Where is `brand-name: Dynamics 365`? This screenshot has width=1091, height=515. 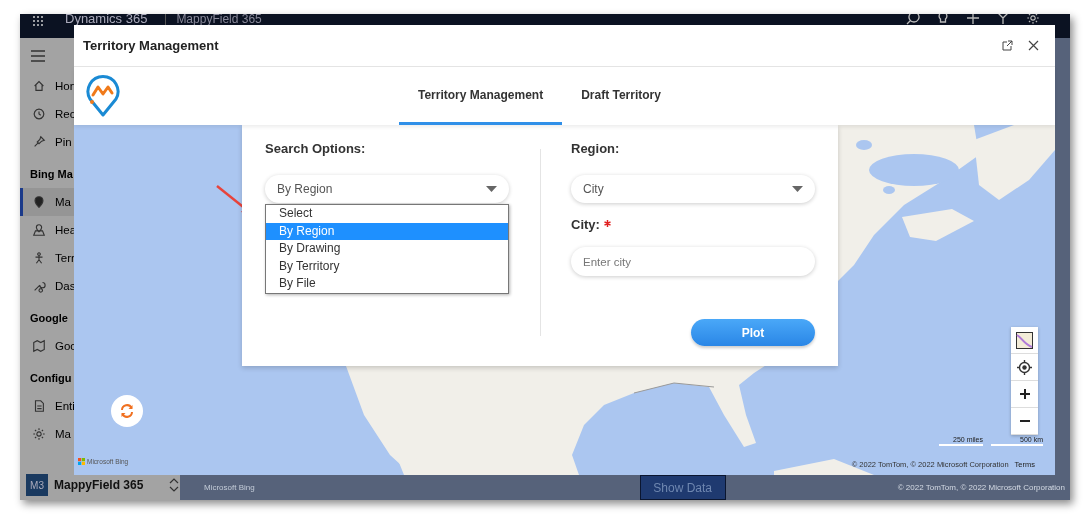
brand-name: Dynamics 365 is located at coordinates (106, 20).